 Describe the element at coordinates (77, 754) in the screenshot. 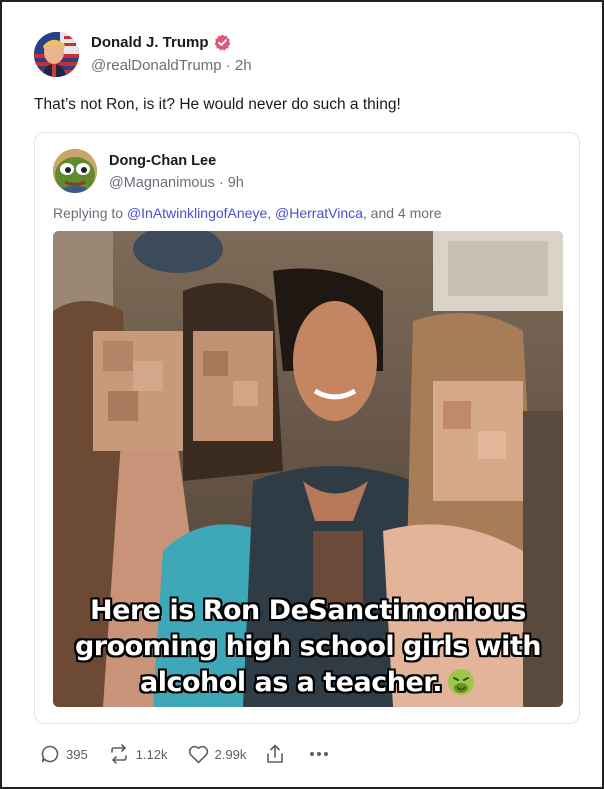

I see `reply-count: 395` at that location.